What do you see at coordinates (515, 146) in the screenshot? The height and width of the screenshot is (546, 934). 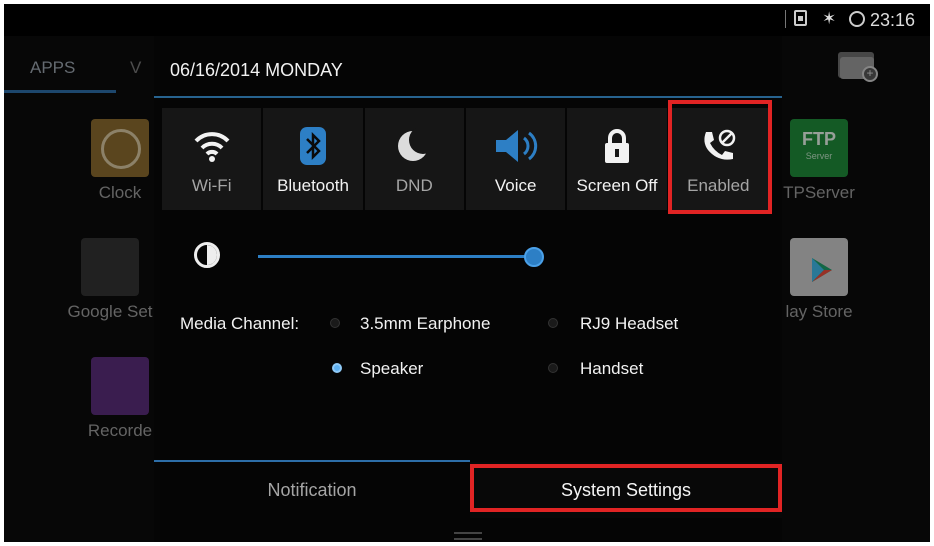 I see `speaker-icon` at bounding box center [515, 146].